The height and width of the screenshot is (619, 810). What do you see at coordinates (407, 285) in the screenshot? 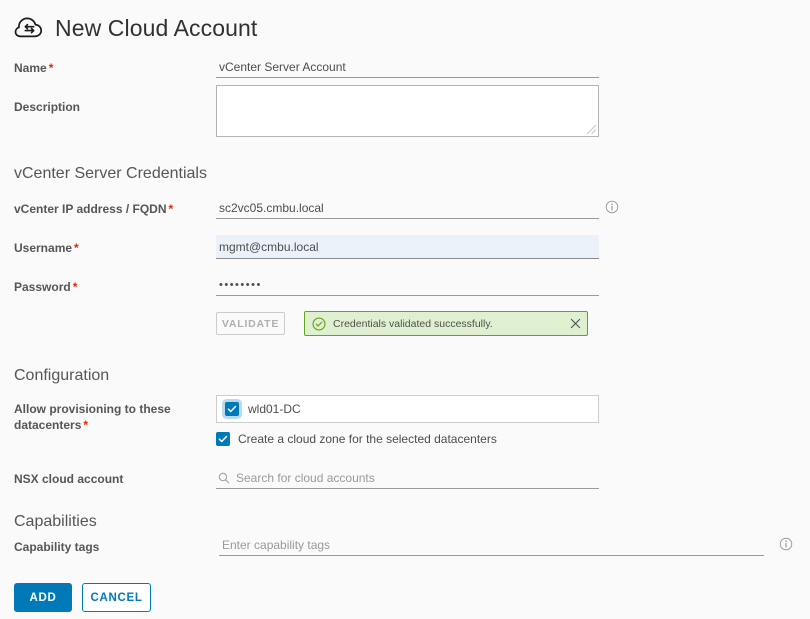
I see `password-input: ••••••••` at bounding box center [407, 285].